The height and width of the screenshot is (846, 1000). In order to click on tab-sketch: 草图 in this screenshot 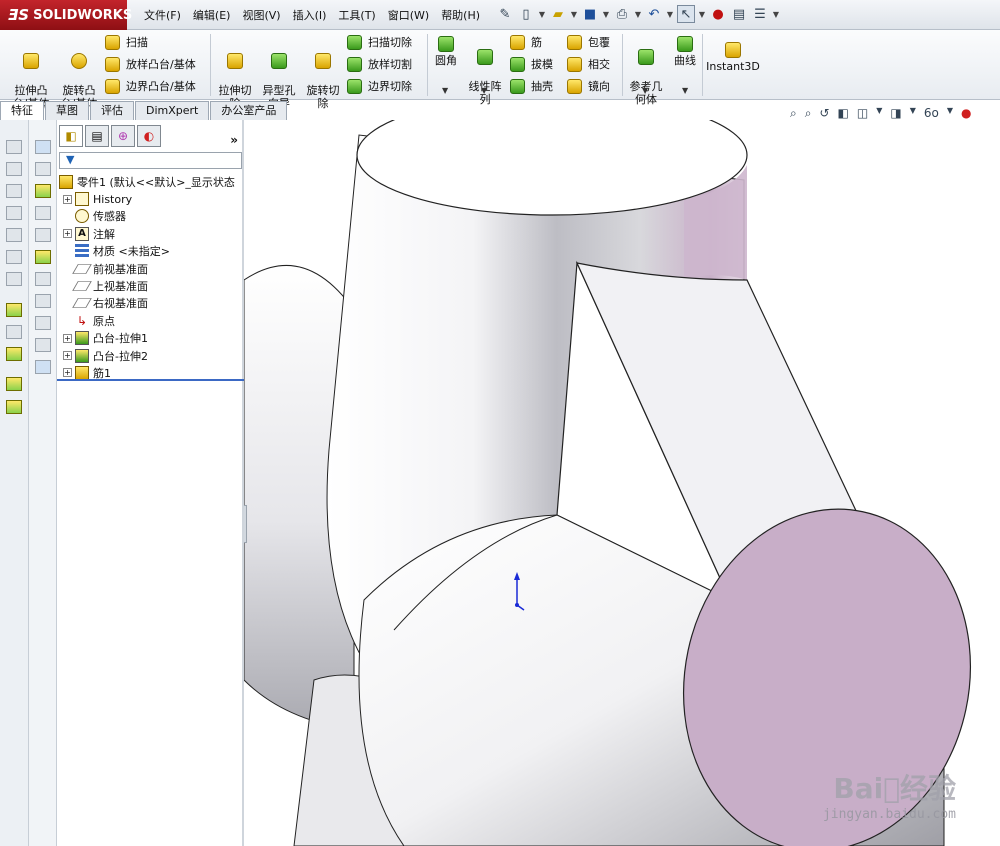, I will do `click(67, 110)`.